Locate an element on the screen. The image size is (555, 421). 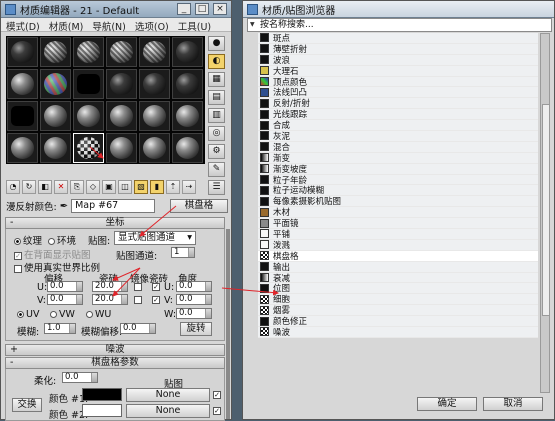
map-list-item: 噪波 is located at coordinates (398, 332).